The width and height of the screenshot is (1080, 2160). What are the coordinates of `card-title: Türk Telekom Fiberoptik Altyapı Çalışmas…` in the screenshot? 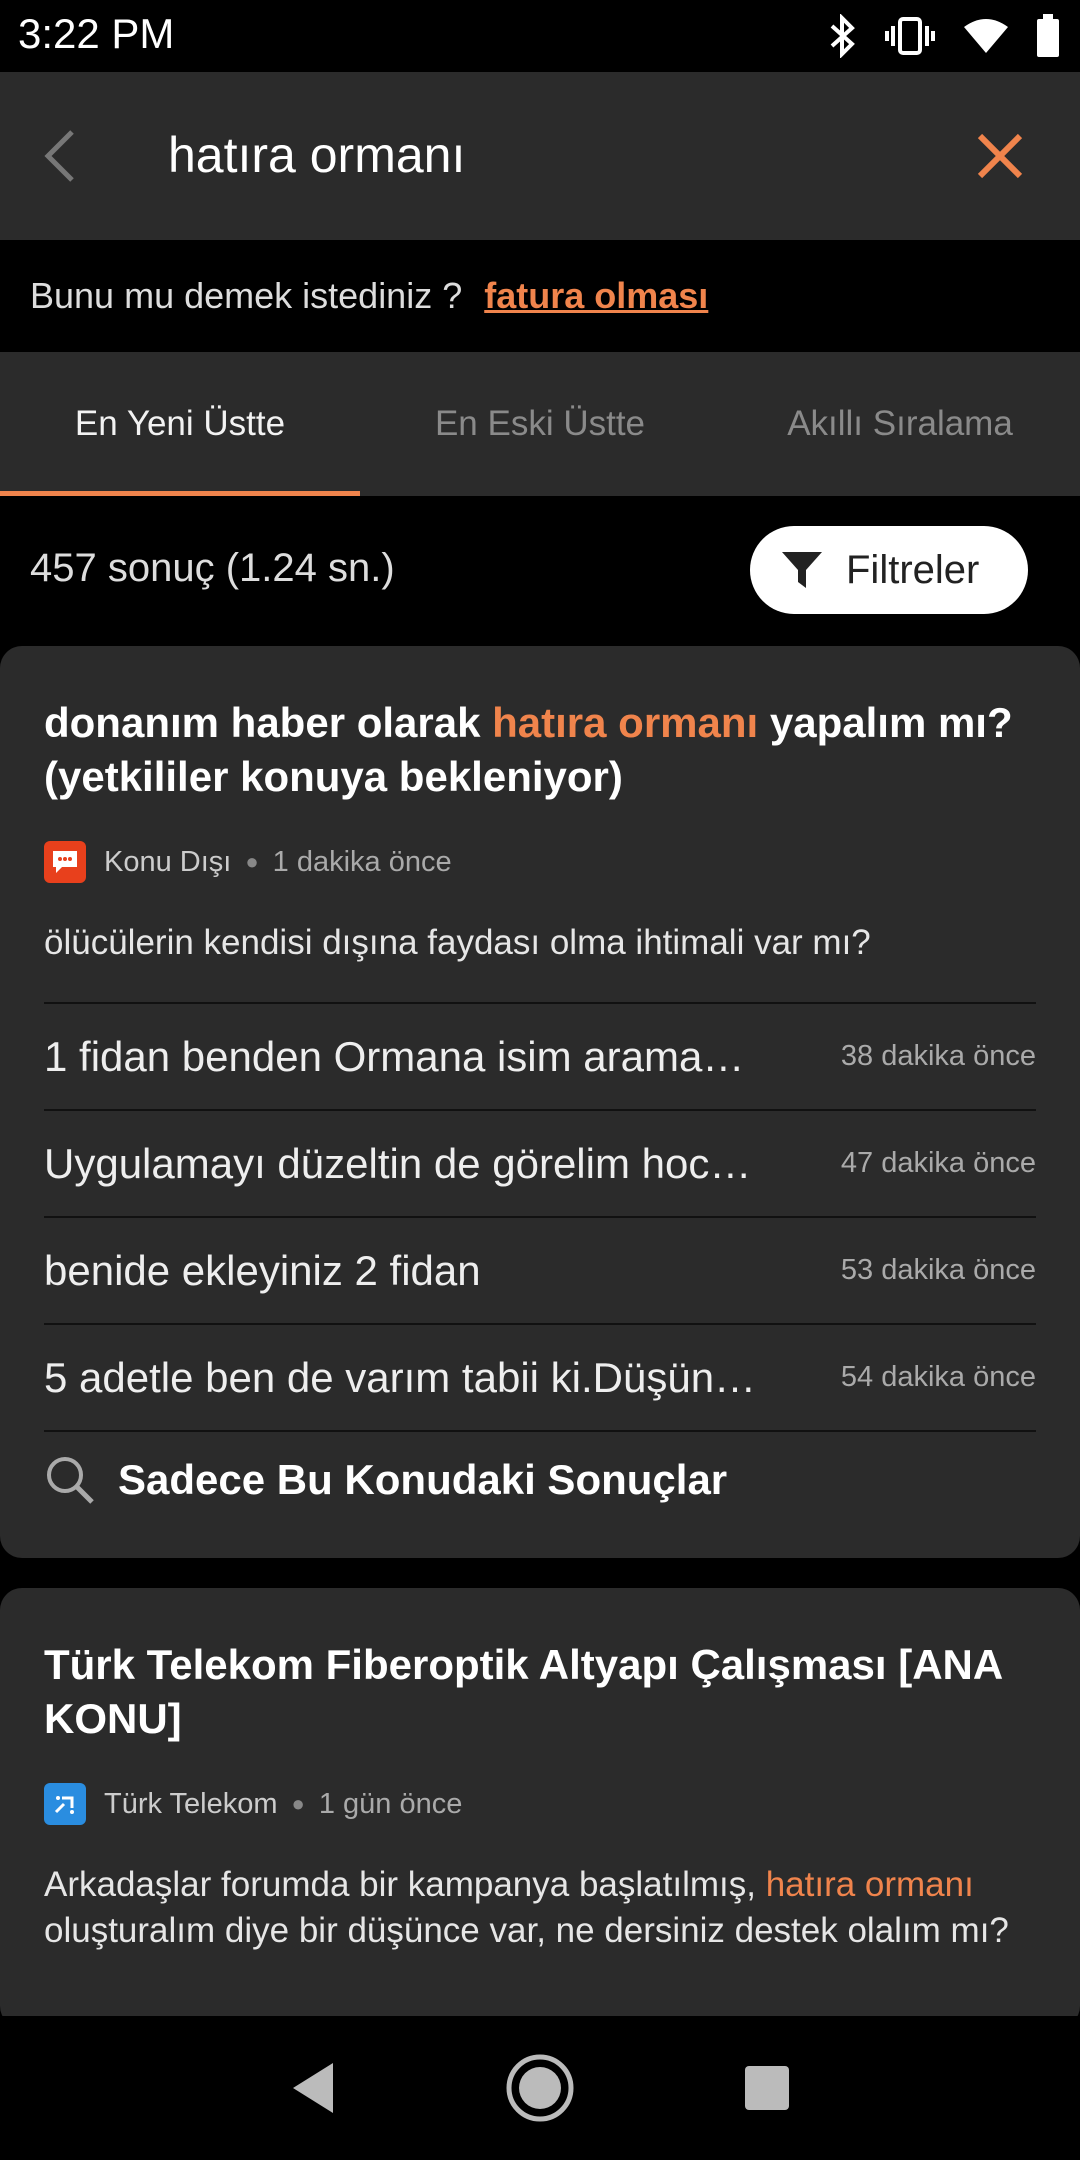 It's located at (540, 1667).